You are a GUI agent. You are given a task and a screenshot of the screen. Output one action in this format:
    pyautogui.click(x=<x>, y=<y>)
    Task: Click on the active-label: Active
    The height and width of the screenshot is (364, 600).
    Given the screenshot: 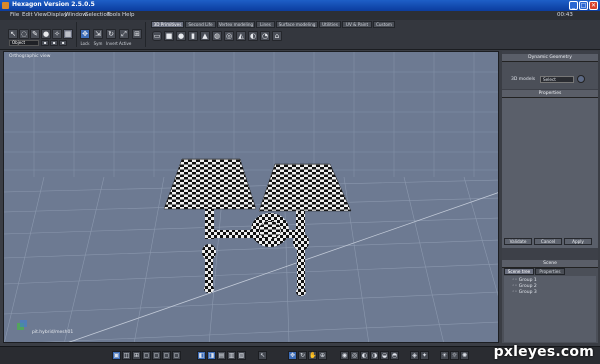 What is the action you would take?
    pyautogui.click(x=125, y=43)
    